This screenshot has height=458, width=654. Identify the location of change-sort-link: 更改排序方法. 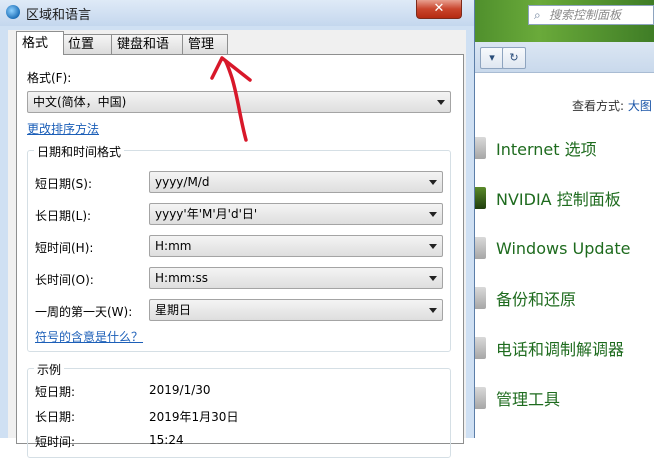
(63, 128).